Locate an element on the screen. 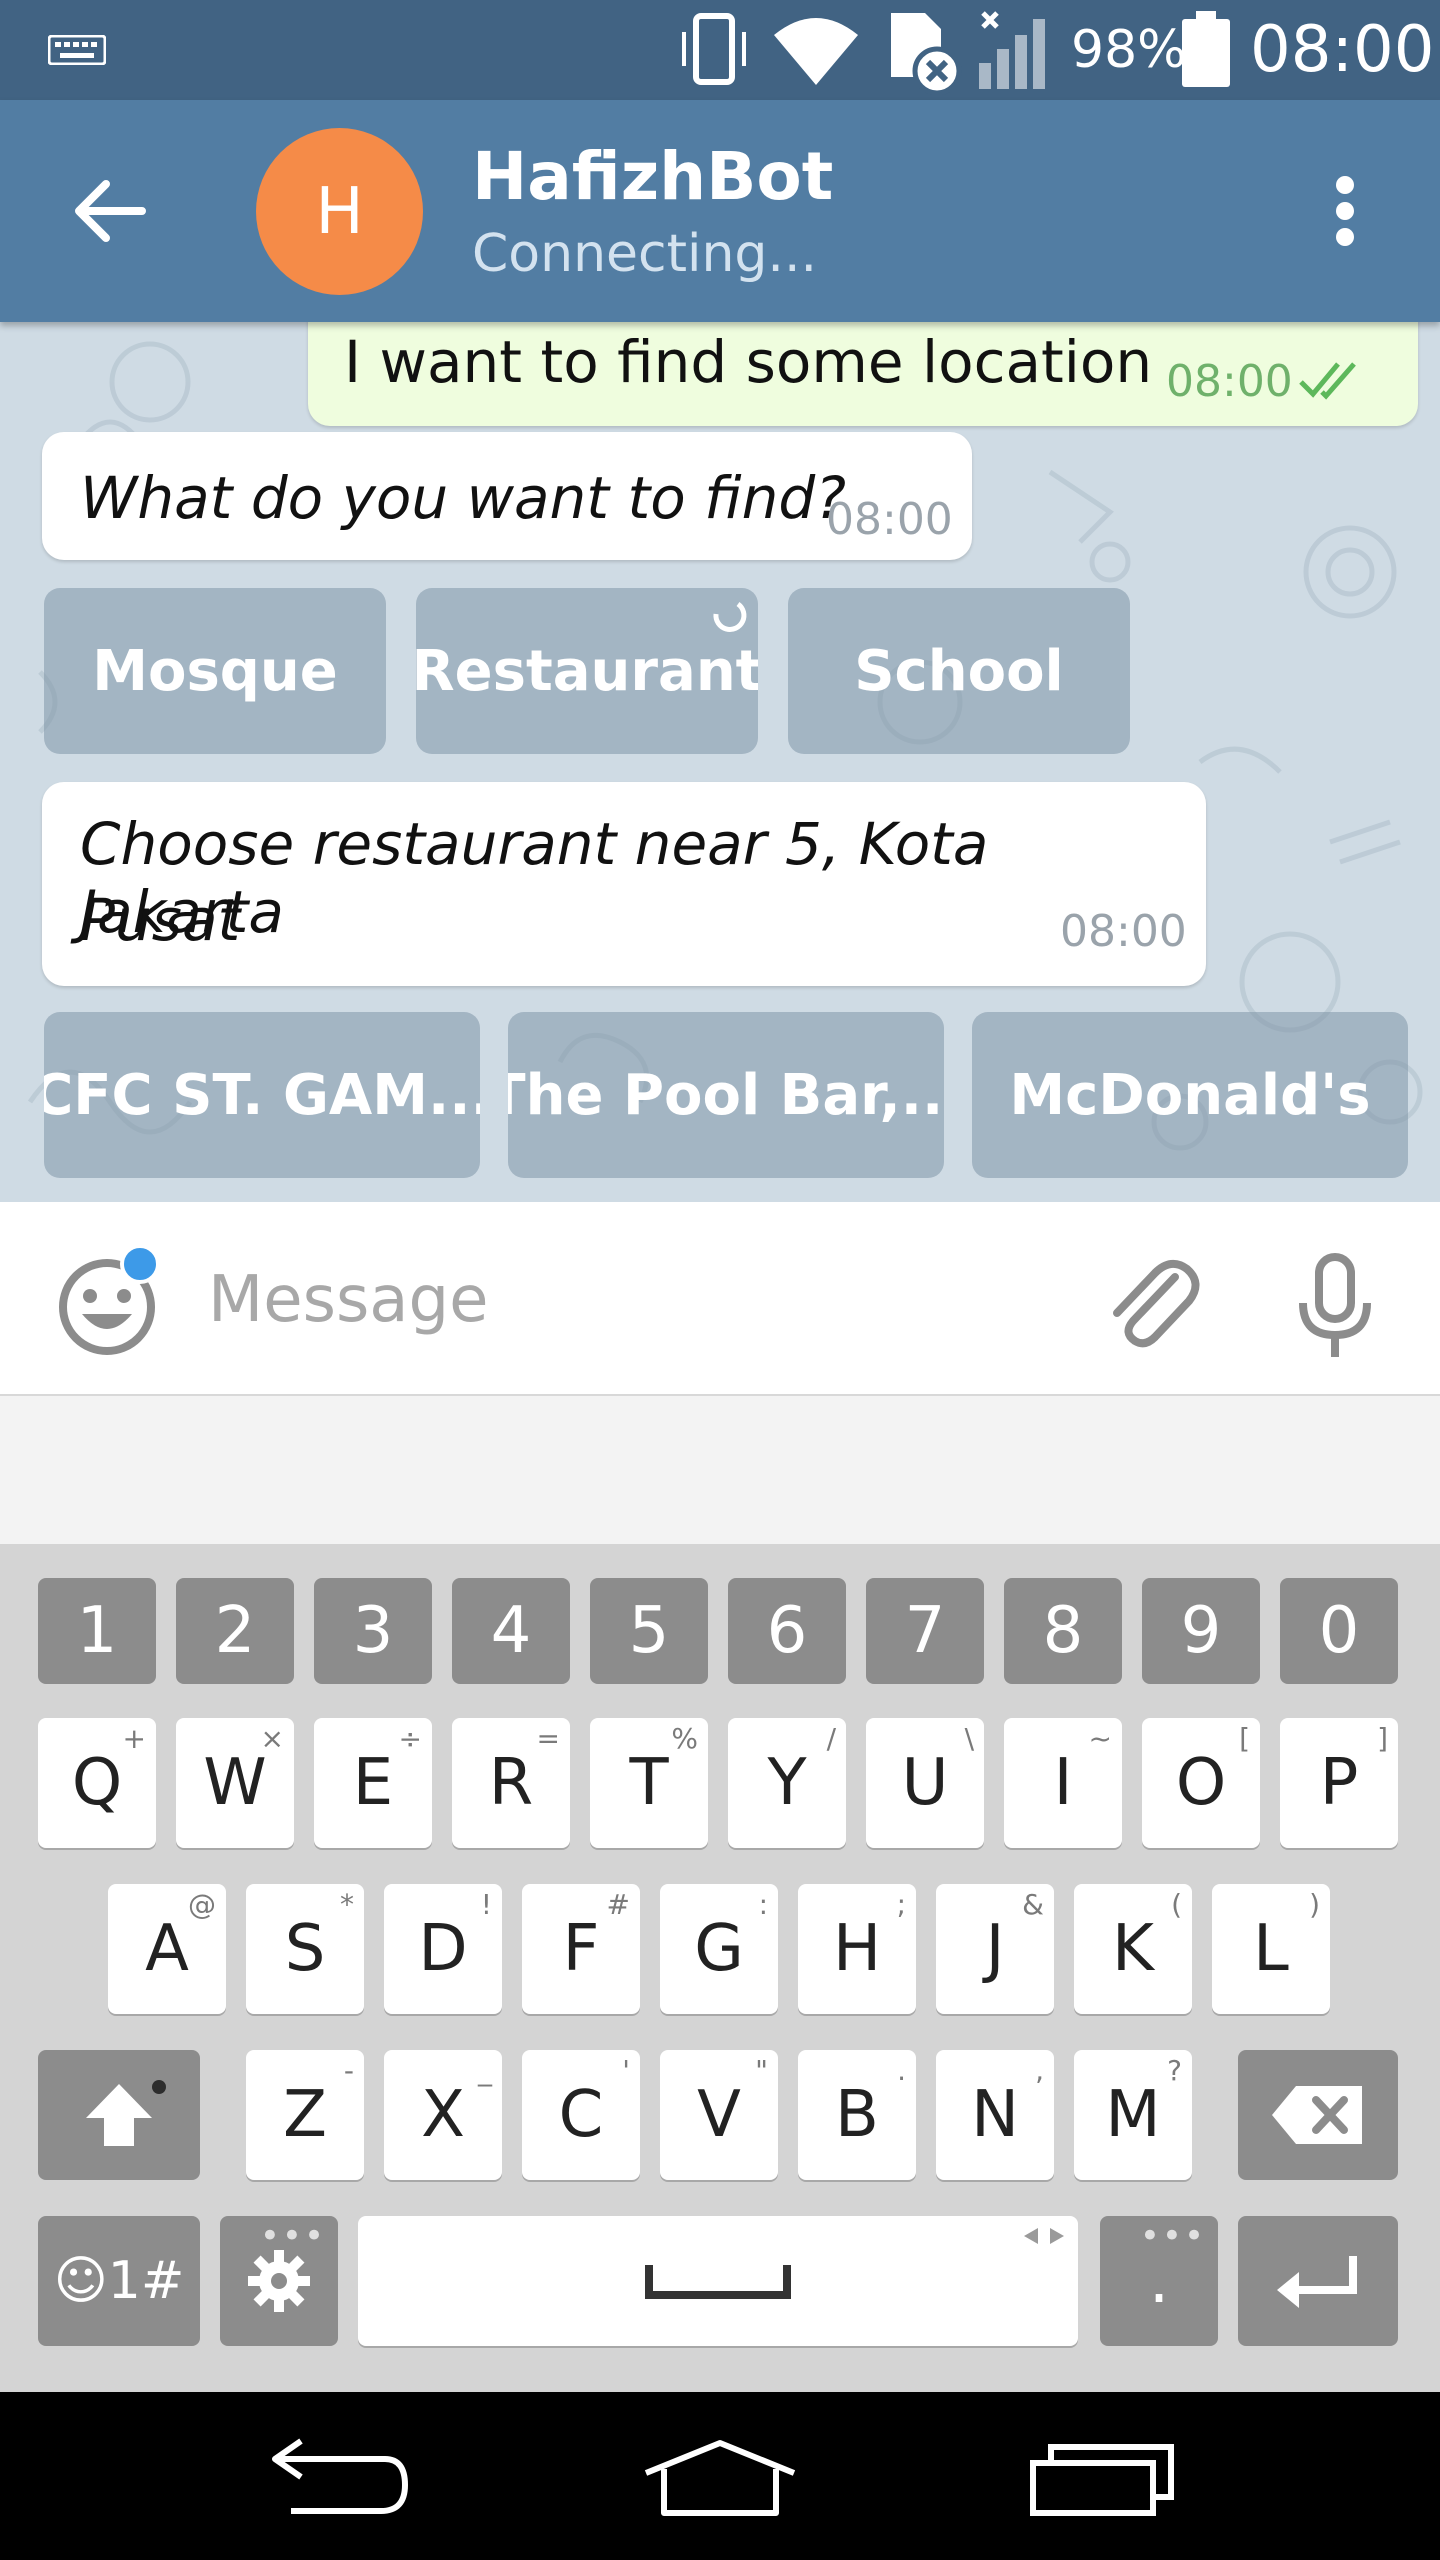 This screenshot has width=1440, height=2560. key-secondary: - is located at coordinates (348, 2070).